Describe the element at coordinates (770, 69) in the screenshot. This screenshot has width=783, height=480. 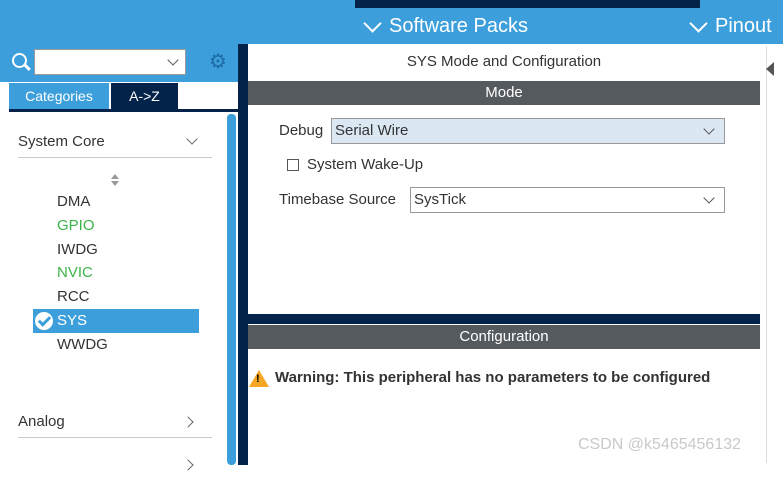
I see `collapse-arrow-icon` at that location.